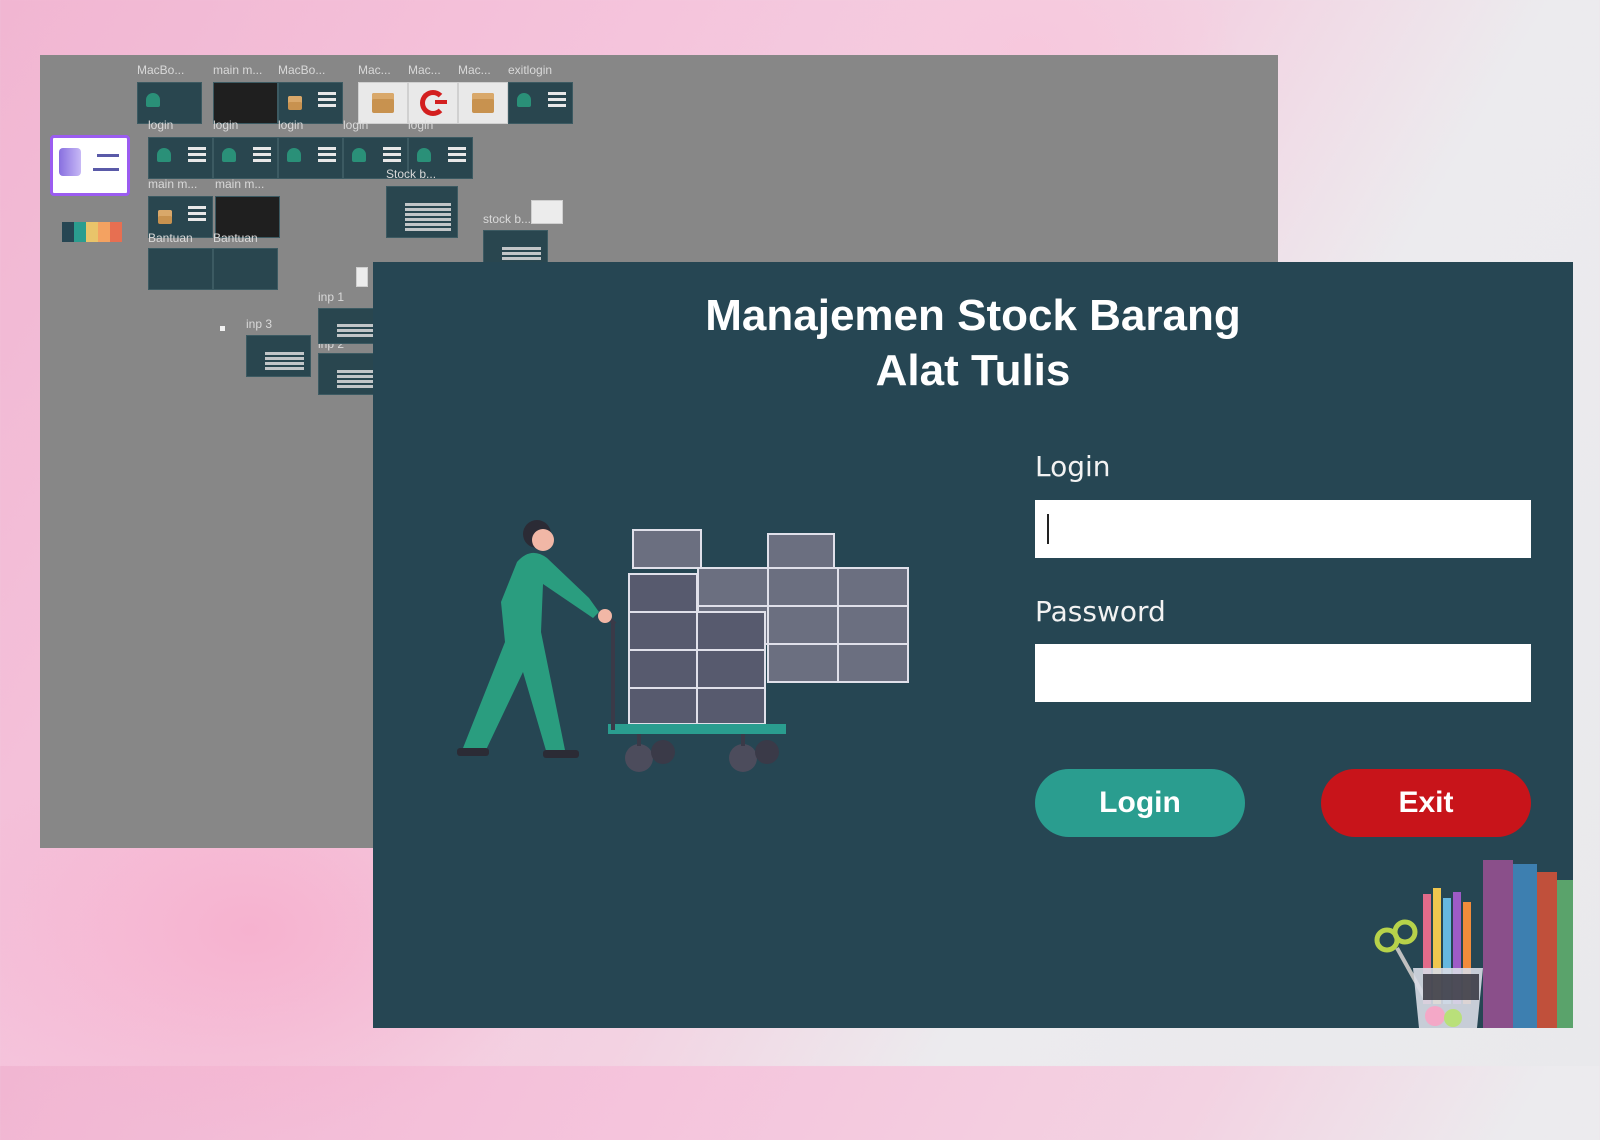 This screenshot has width=1600, height=1140. What do you see at coordinates (973, 370) in the screenshot?
I see `app-title-line: Alat Tulis` at bounding box center [973, 370].